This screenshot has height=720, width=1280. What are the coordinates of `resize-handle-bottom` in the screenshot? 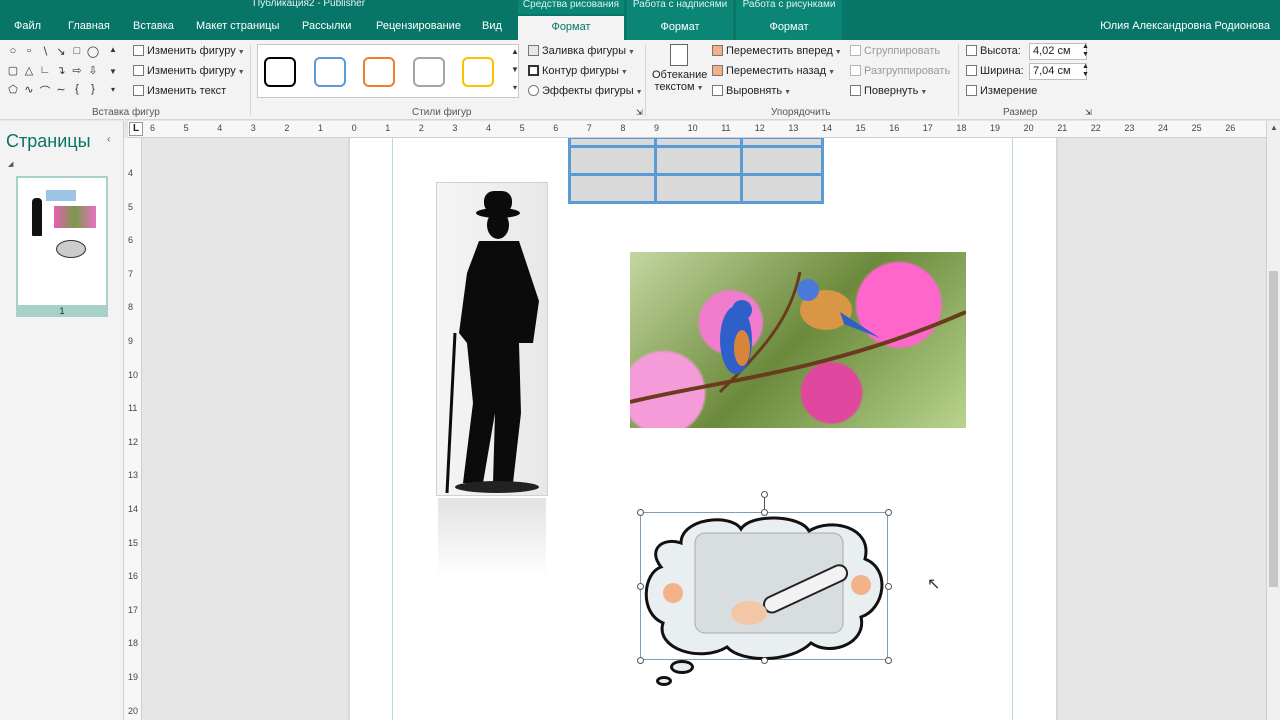 It's located at (764, 660).